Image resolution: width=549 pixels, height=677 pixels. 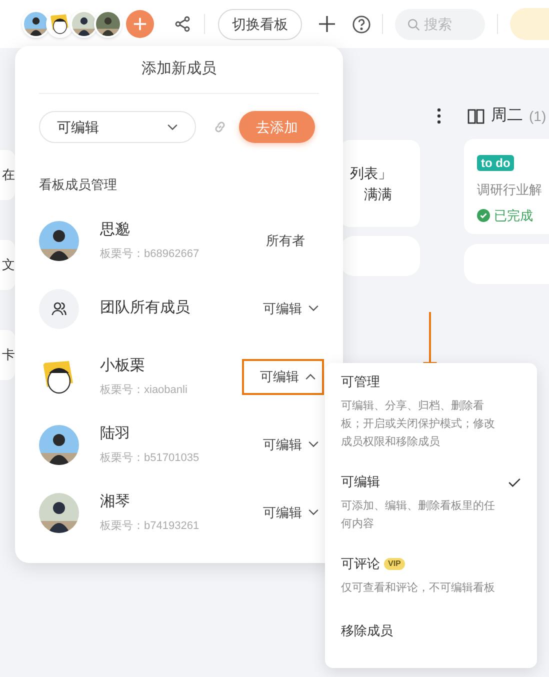 I want to click on check-circle-icon, so click(x=483, y=215).